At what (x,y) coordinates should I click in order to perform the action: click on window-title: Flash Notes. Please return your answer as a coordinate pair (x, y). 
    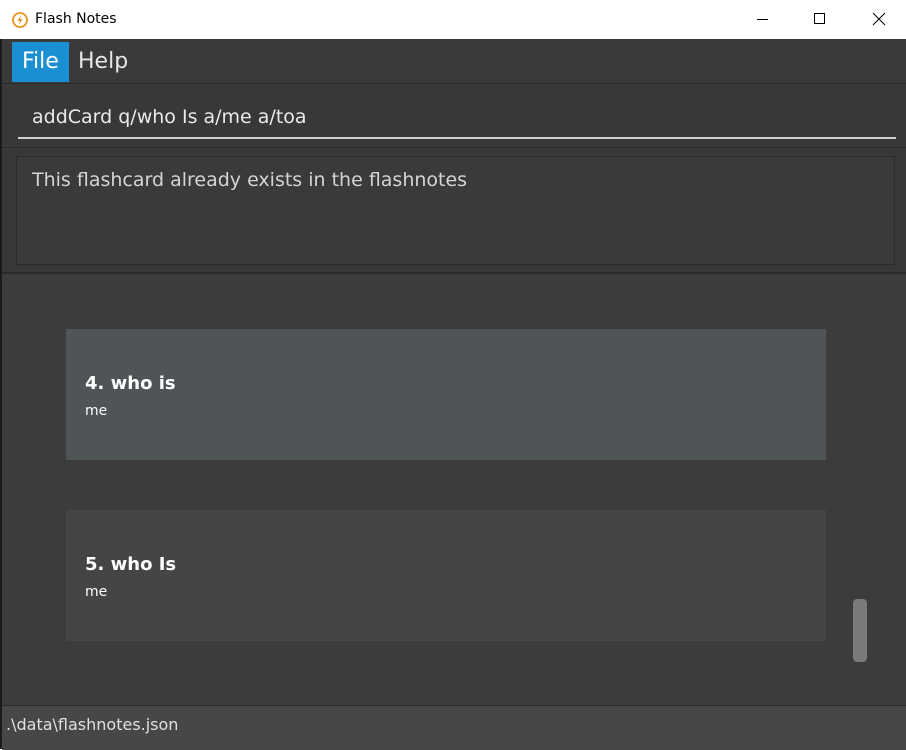
    Looking at the image, I should click on (76, 19).